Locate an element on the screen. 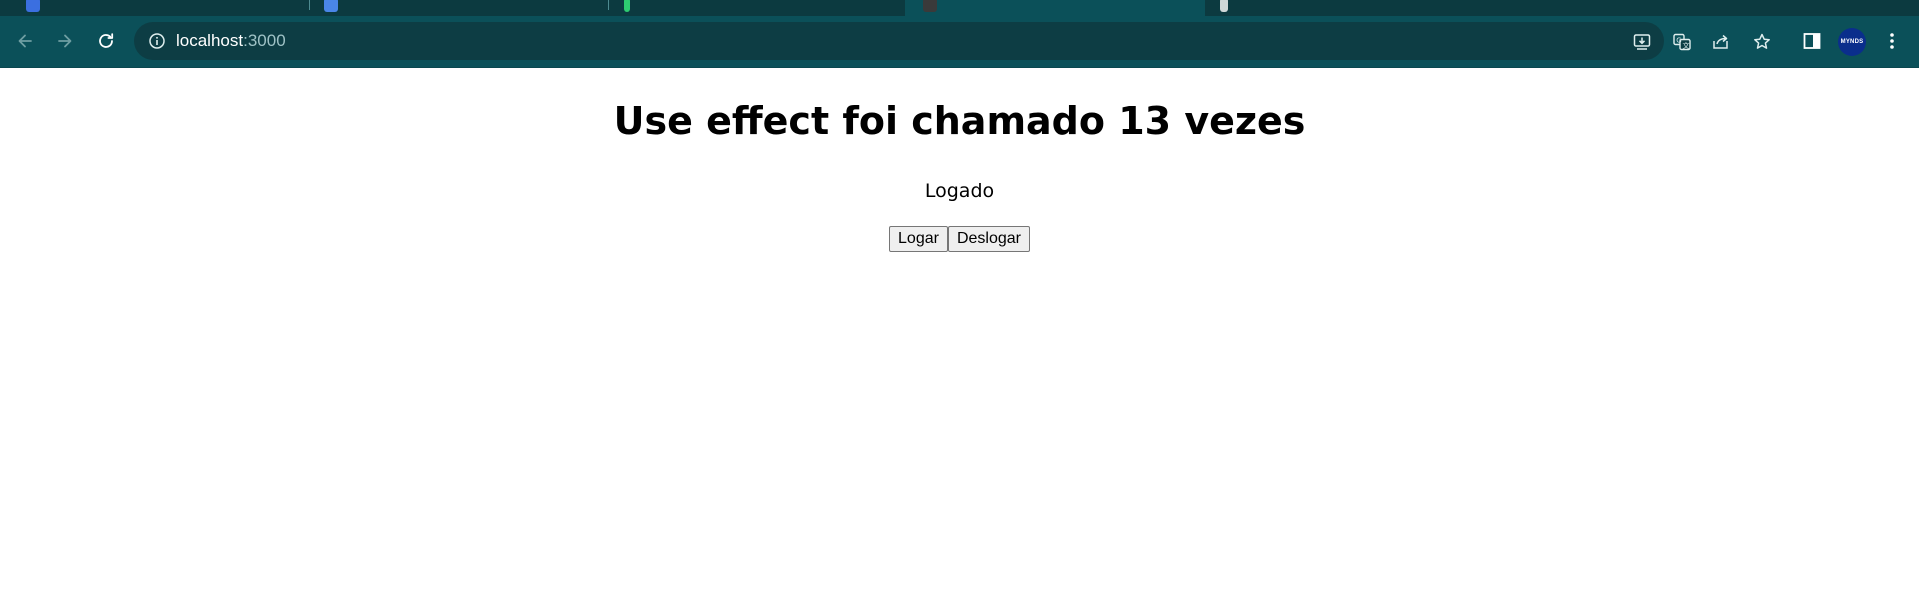  forward-button is located at coordinates (65, 41).